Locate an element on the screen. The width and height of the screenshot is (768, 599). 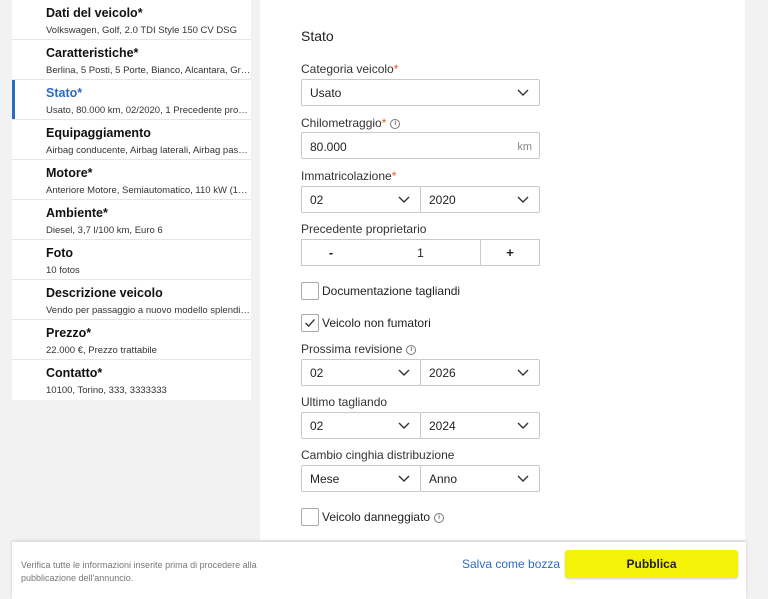
sidebar-item-subtitle: 22.000 €, Prezzo trattabile is located at coordinates (101, 350).